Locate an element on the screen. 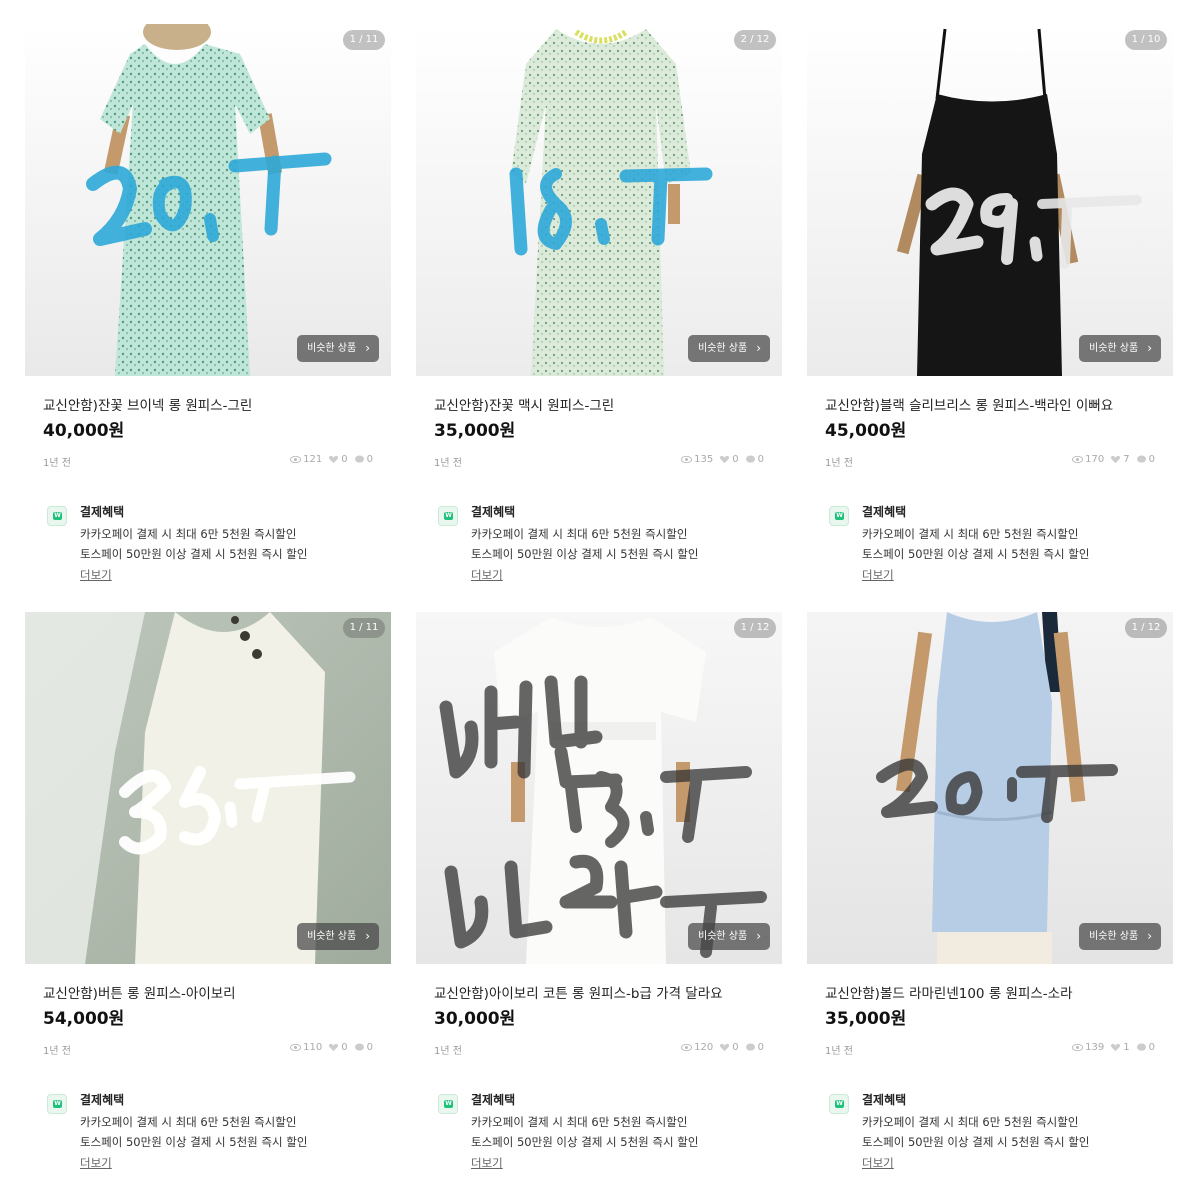 The image size is (1200, 1200). product-photo: 2 / 12 비슷한 상품 › is located at coordinates (599, 200).